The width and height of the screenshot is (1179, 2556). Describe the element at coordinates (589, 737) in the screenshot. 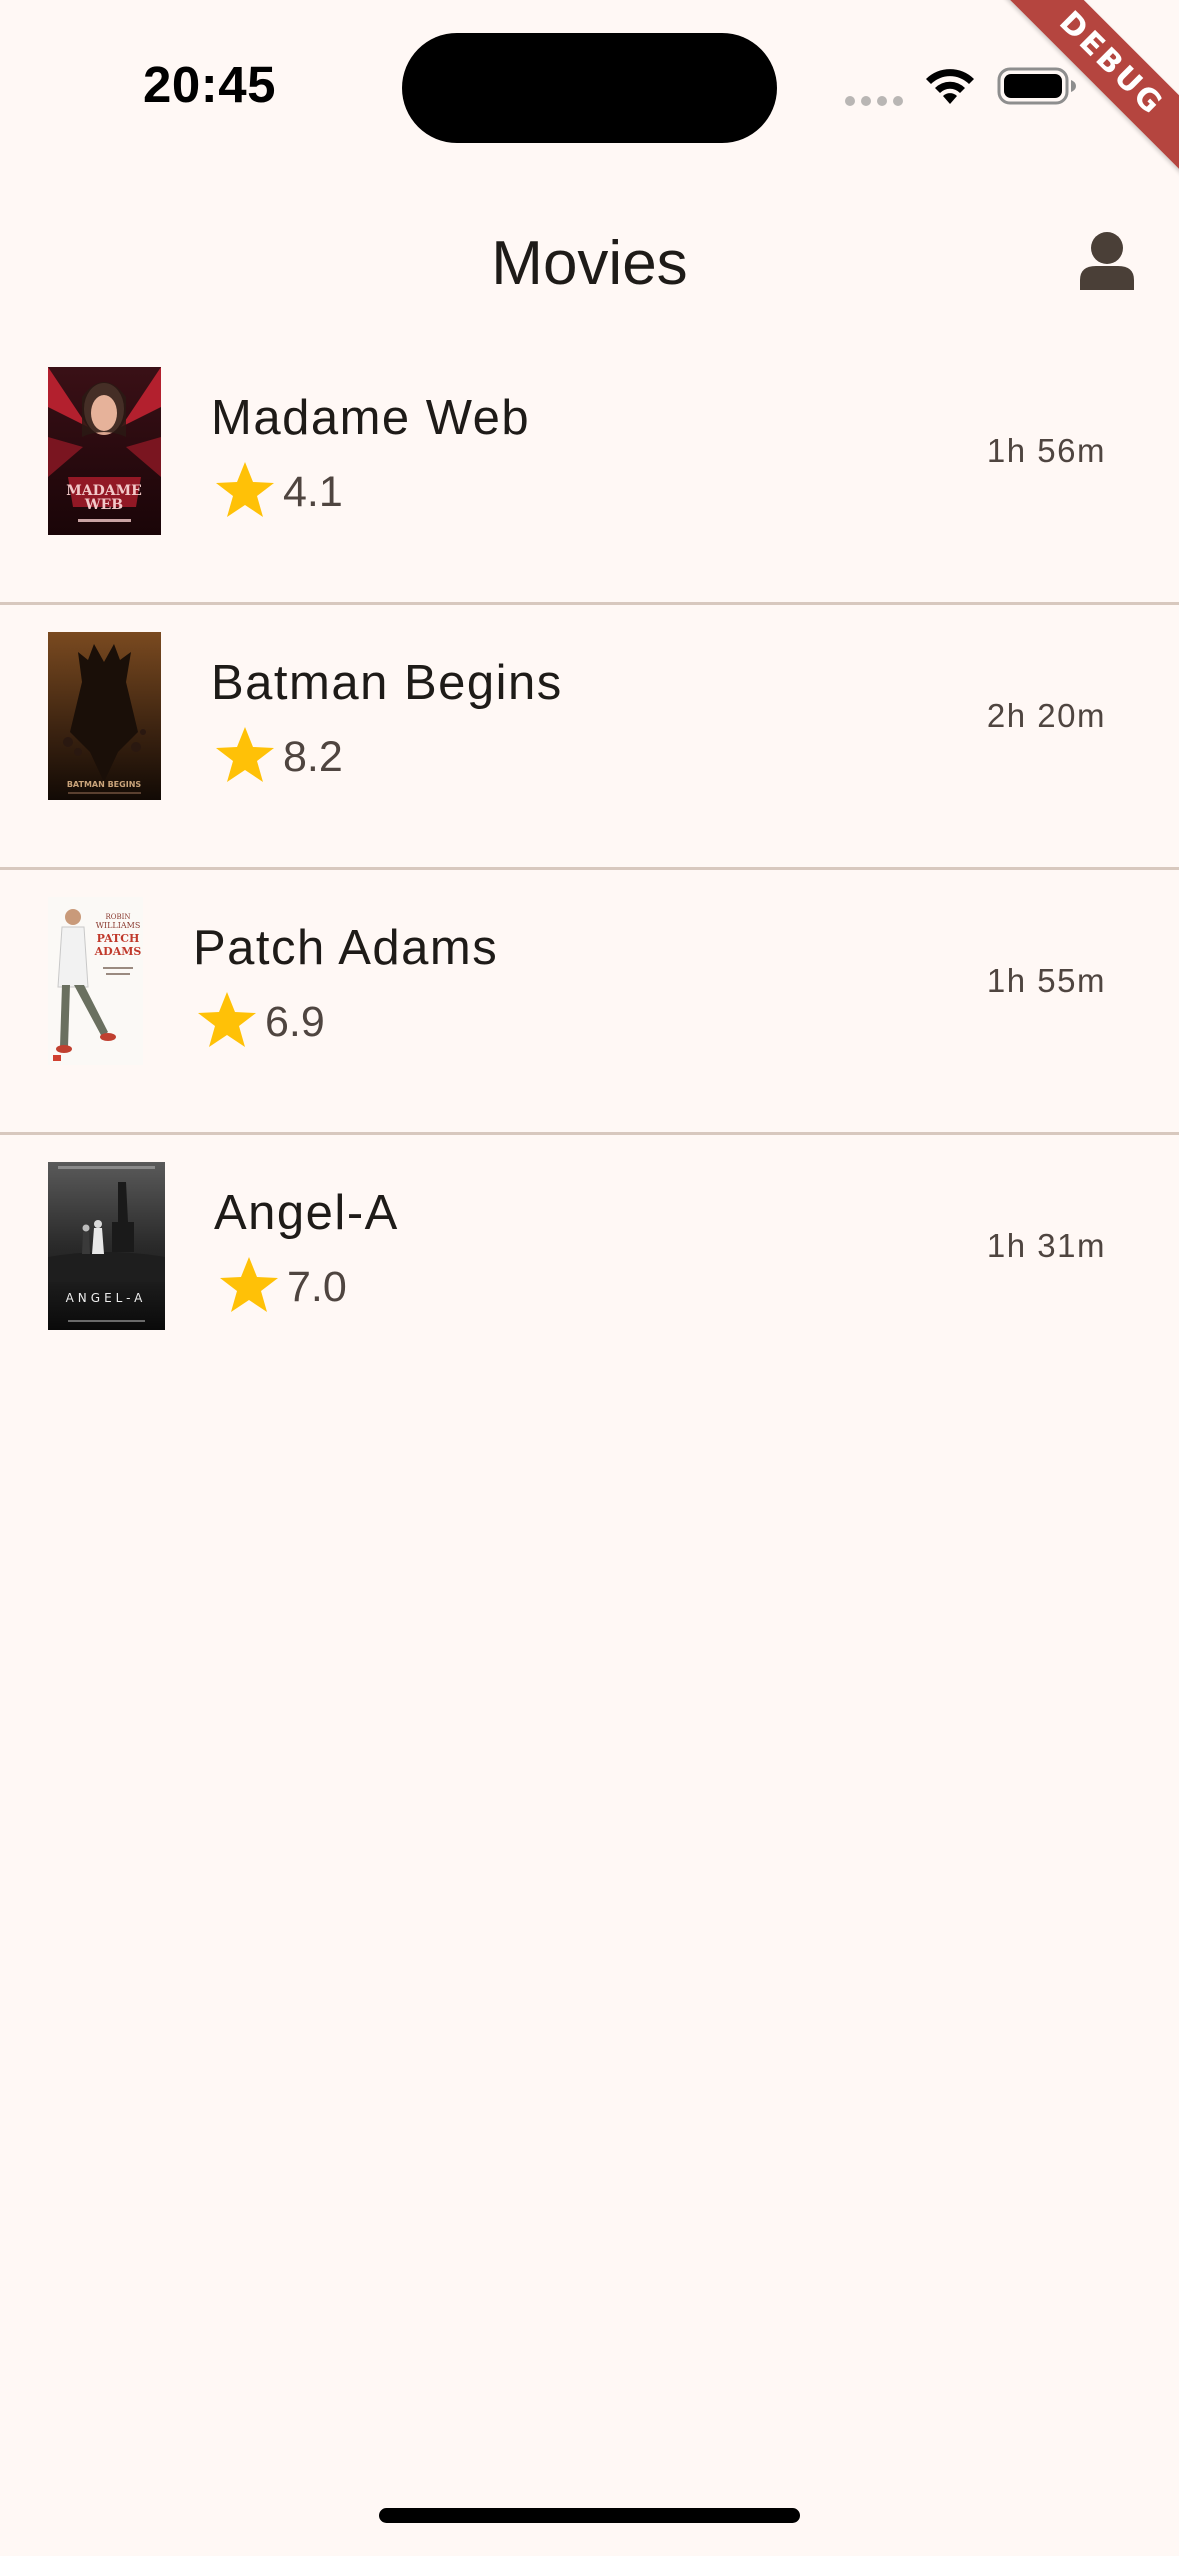

I see `list-item: BATMAN BEGINS Batman Begins 8.2 2h 20m` at that location.